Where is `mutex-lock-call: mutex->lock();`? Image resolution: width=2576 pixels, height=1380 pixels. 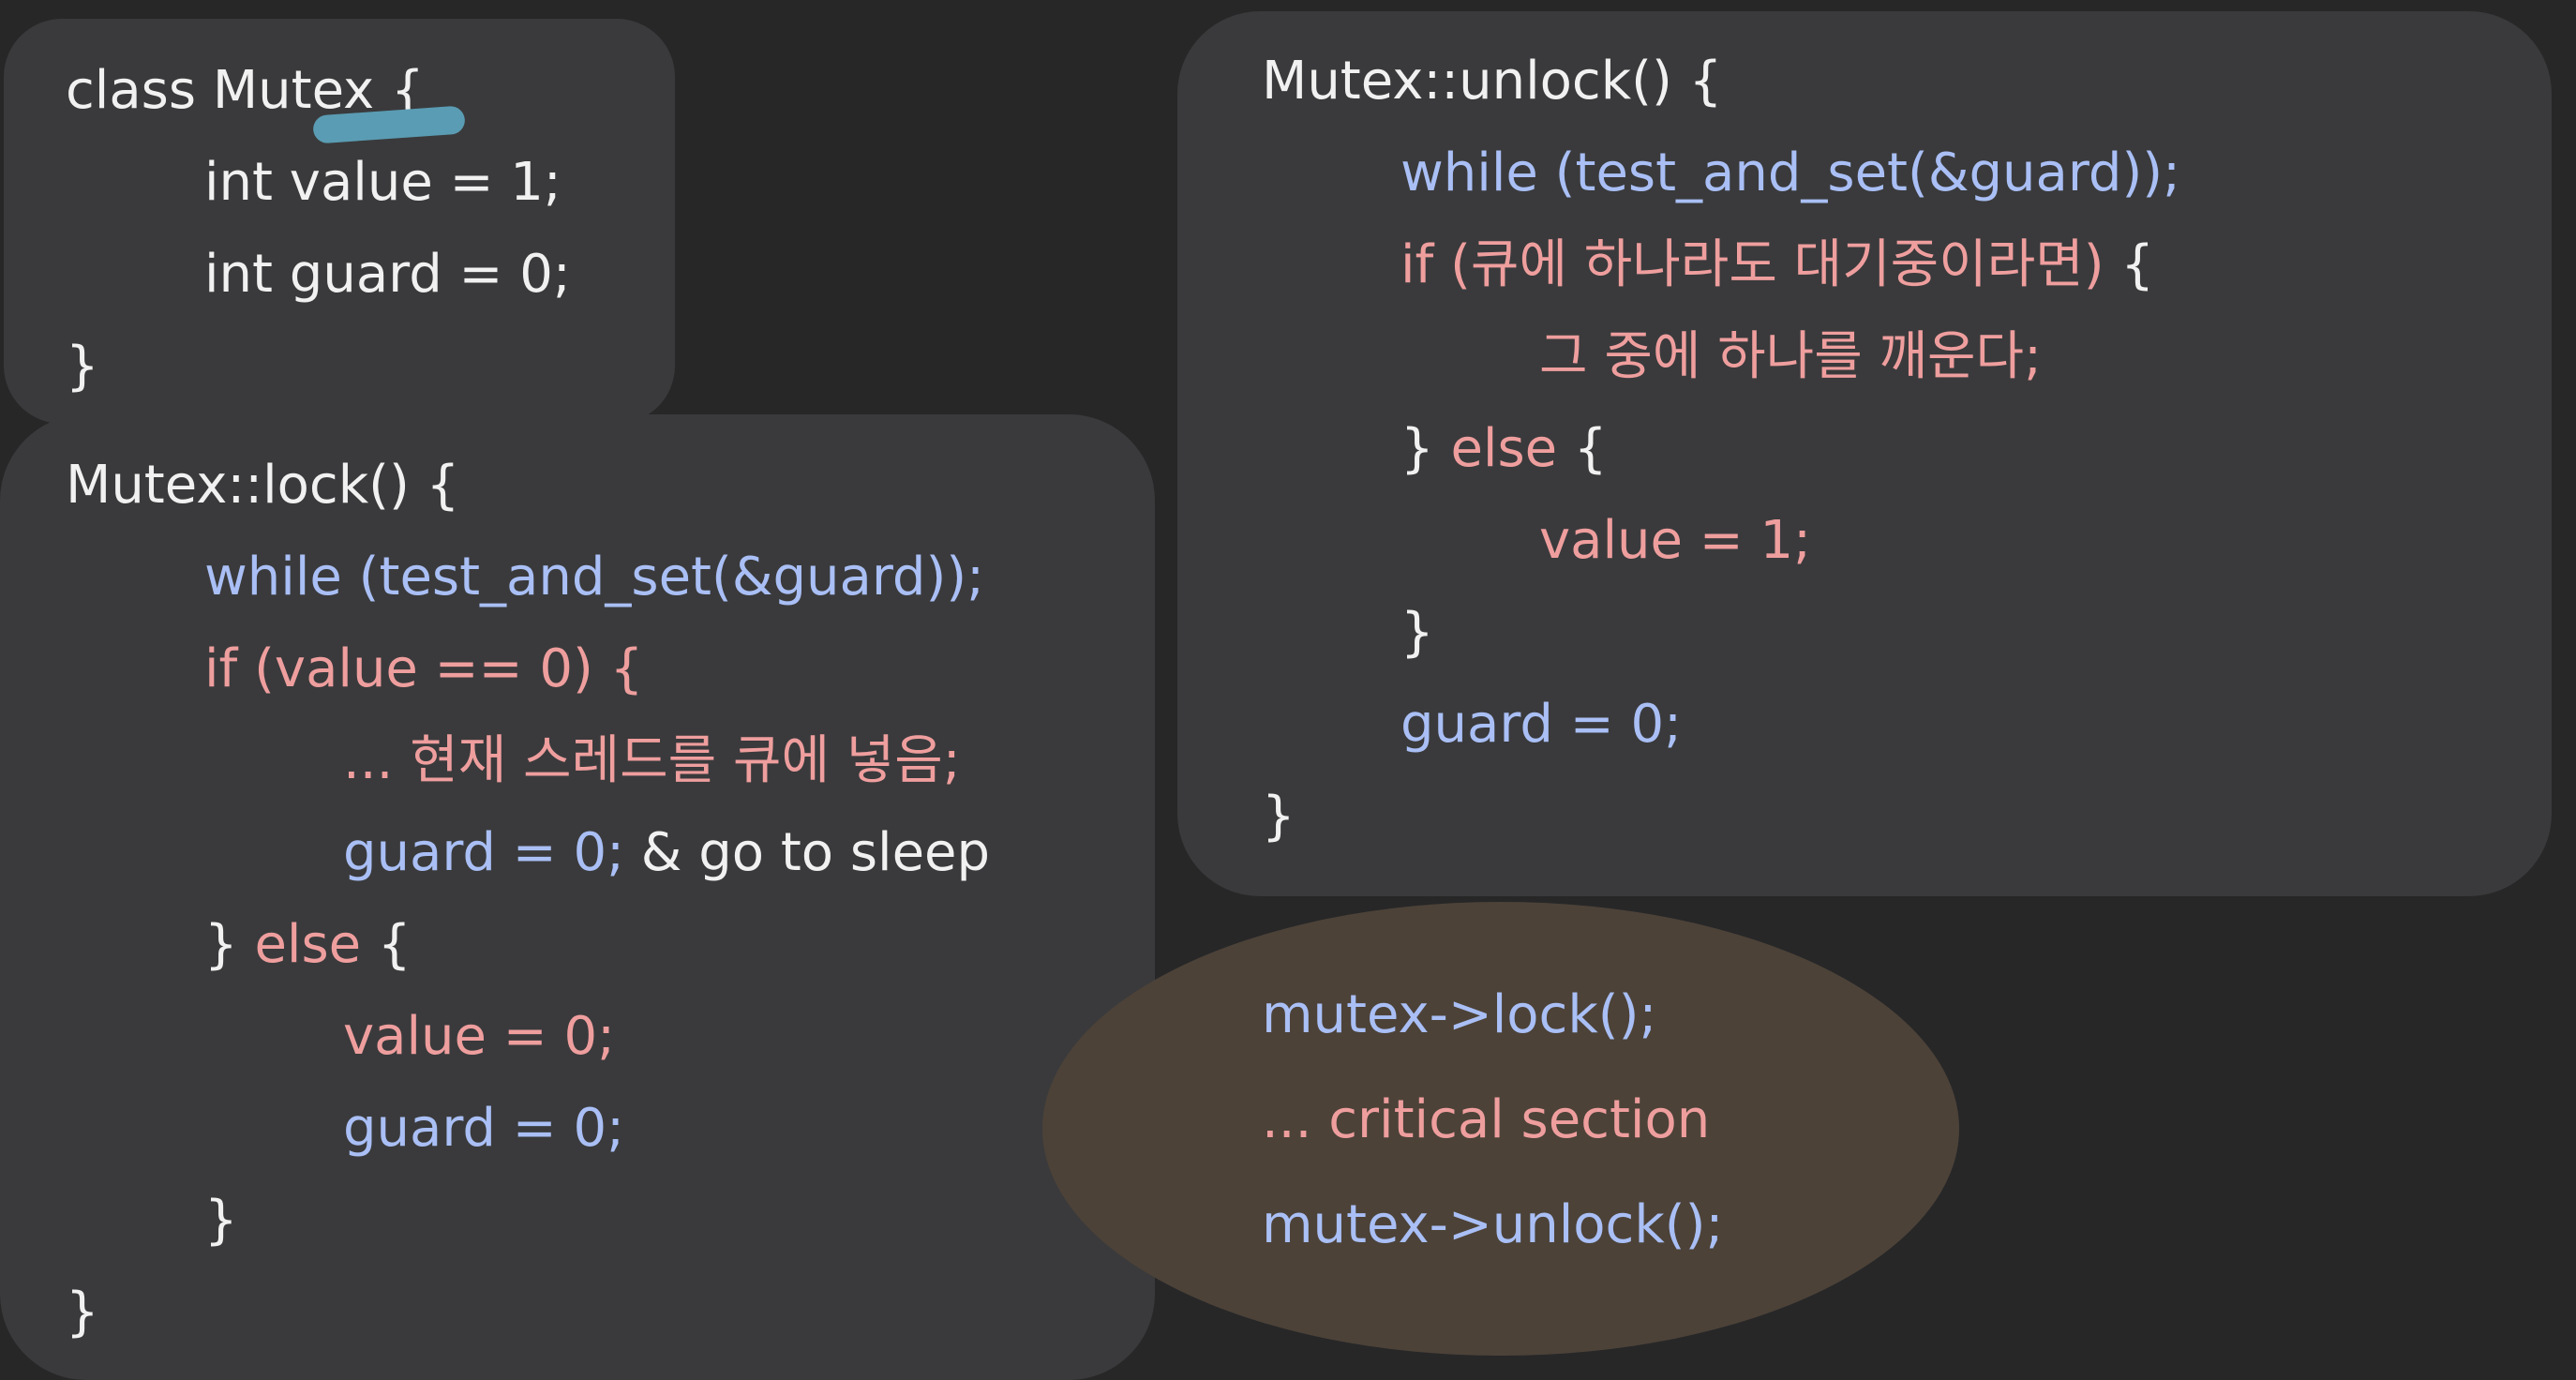
mutex-lock-call: mutex->lock(); is located at coordinates (1459, 1014).